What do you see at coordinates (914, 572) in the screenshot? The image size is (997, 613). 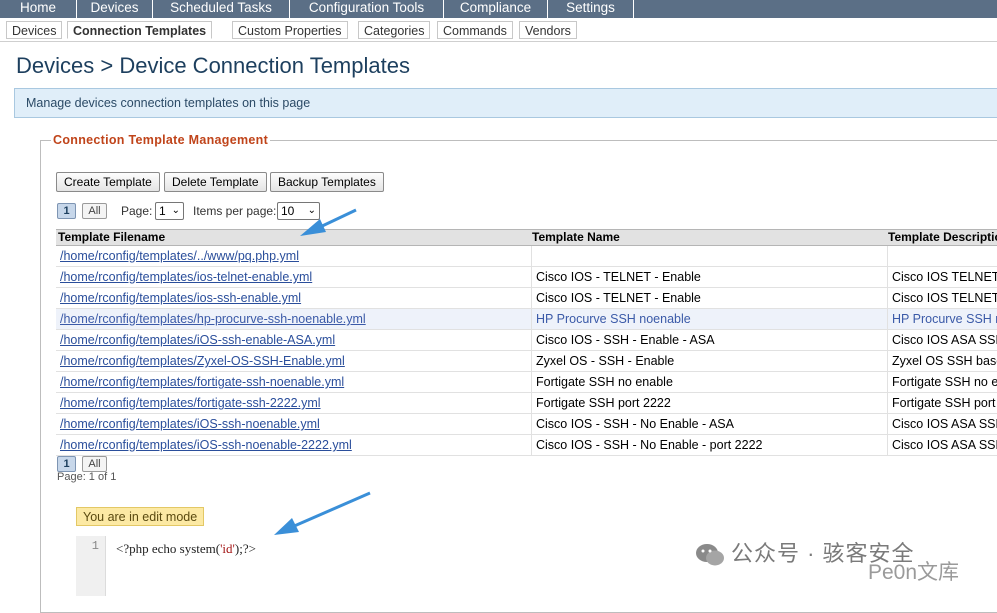 I see `watermark-secondary: Pe0n文库` at bounding box center [914, 572].